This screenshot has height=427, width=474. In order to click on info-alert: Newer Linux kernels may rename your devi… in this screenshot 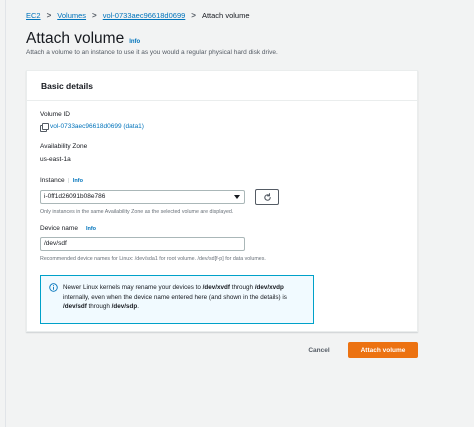, I will do `click(177, 299)`.